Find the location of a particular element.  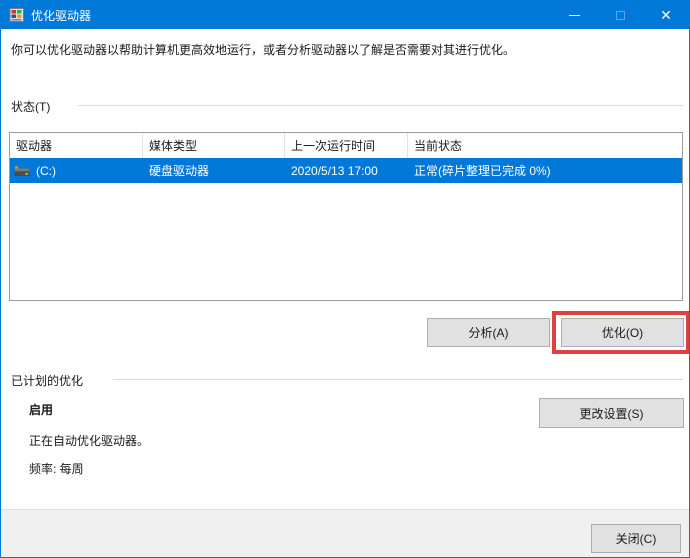

column-header-media-type: 媒体类型 is located at coordinates (214, 145).